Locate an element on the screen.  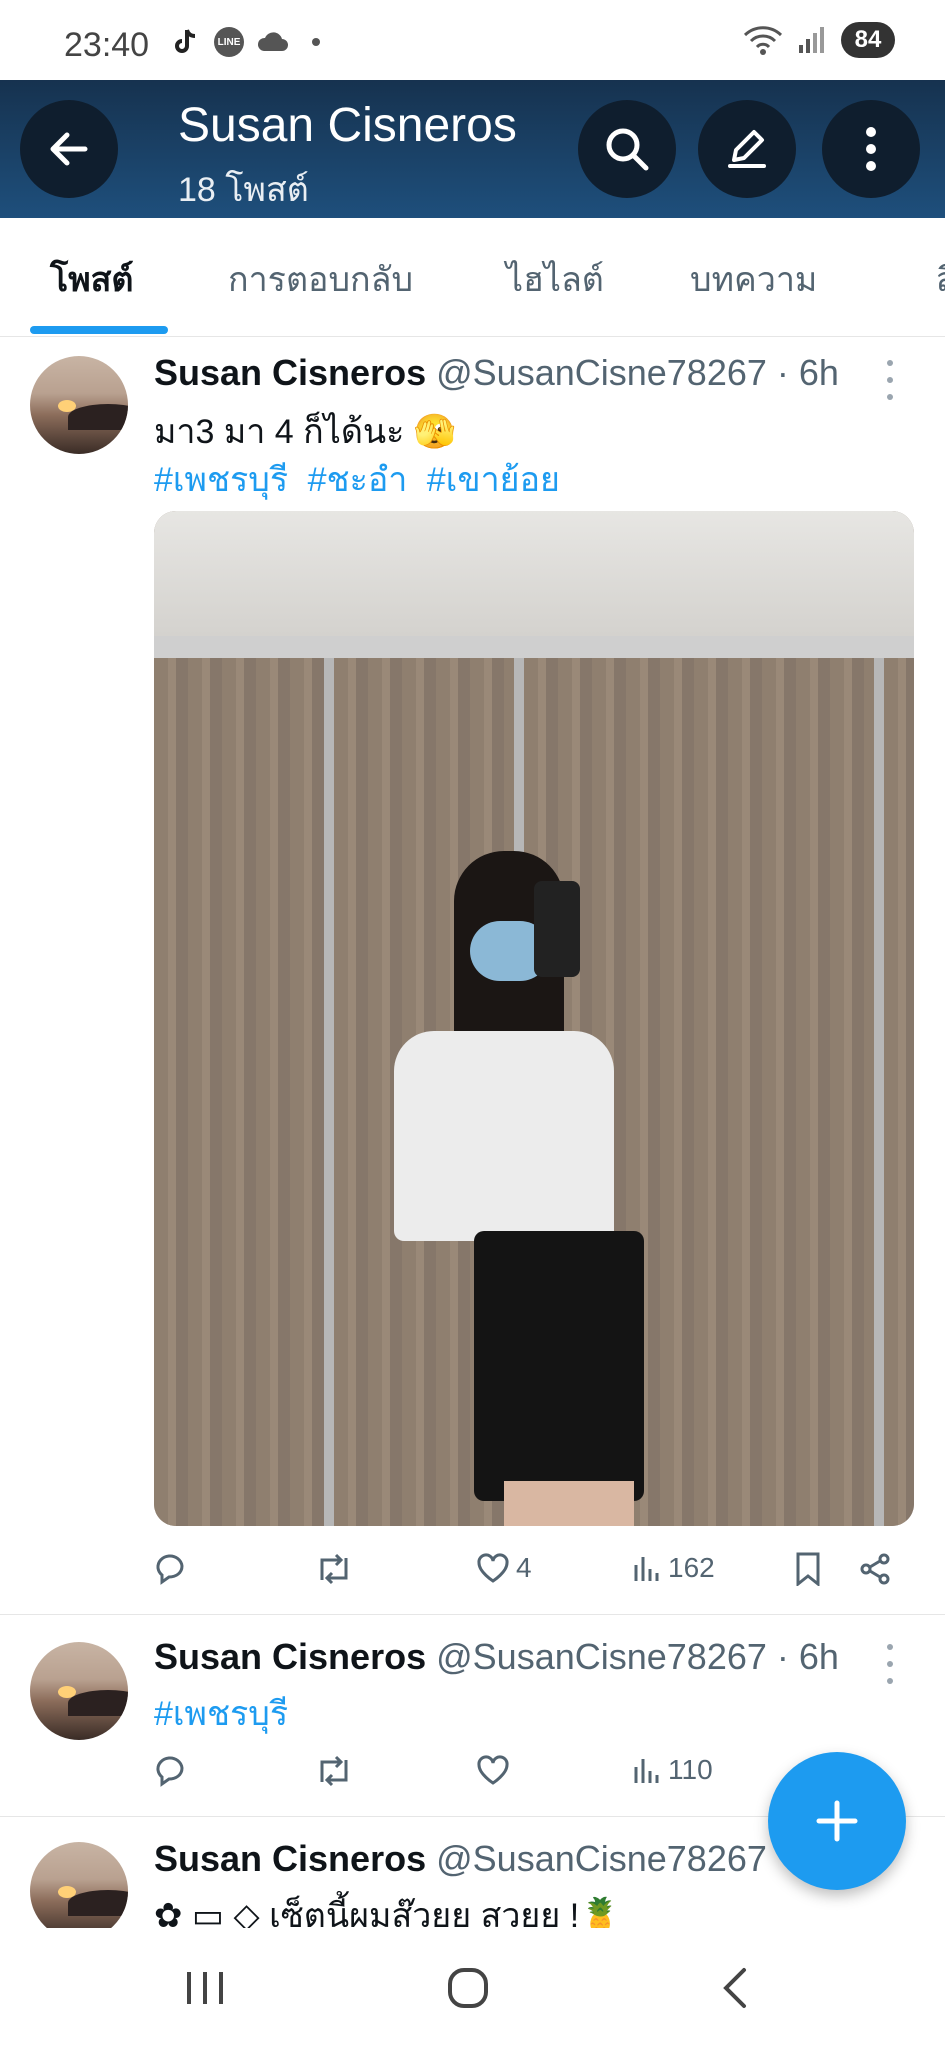
bookmark-button is located at coordinates (808, 1569).